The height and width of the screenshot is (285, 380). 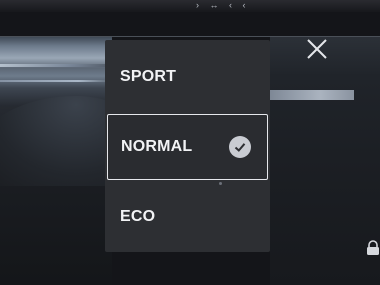 I want to click on mode-option-sport: SPORT, so click(x=187, y=77).